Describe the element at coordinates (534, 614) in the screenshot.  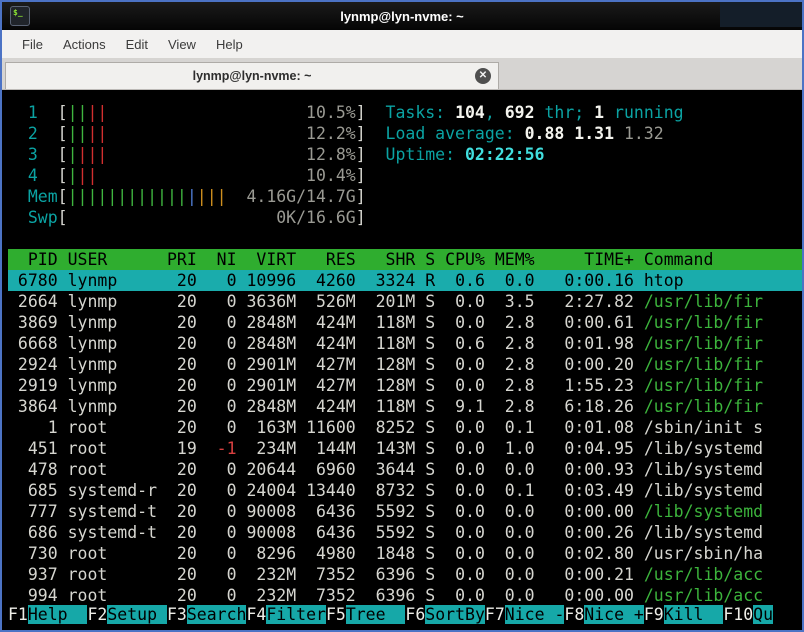
I see `fkey-action-label: Nice -` at that location.